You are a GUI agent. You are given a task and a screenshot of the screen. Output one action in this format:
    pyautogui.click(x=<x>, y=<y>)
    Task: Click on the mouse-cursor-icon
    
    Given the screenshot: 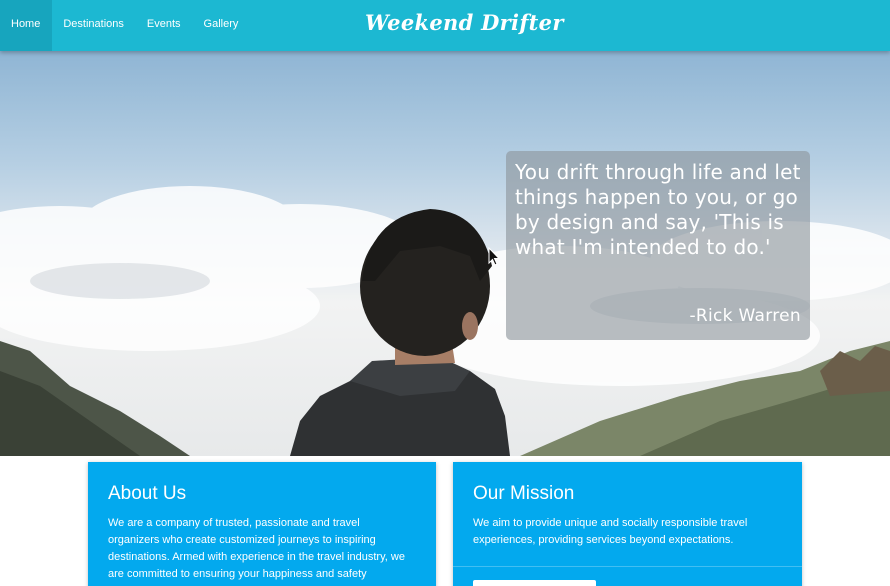 What is the action you would take?
    pyautogui.click(x=494, y=256)
    